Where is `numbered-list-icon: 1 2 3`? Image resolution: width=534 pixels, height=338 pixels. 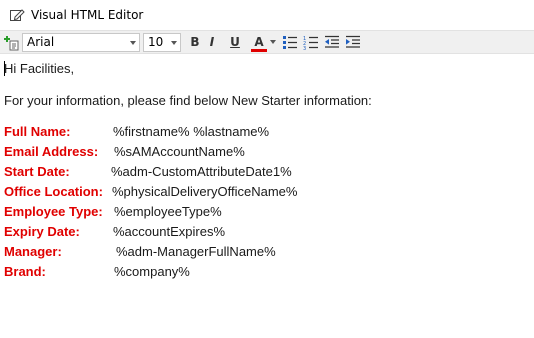 numbered-list-icon: 1 2 3 is located at coordinates (311, 43).